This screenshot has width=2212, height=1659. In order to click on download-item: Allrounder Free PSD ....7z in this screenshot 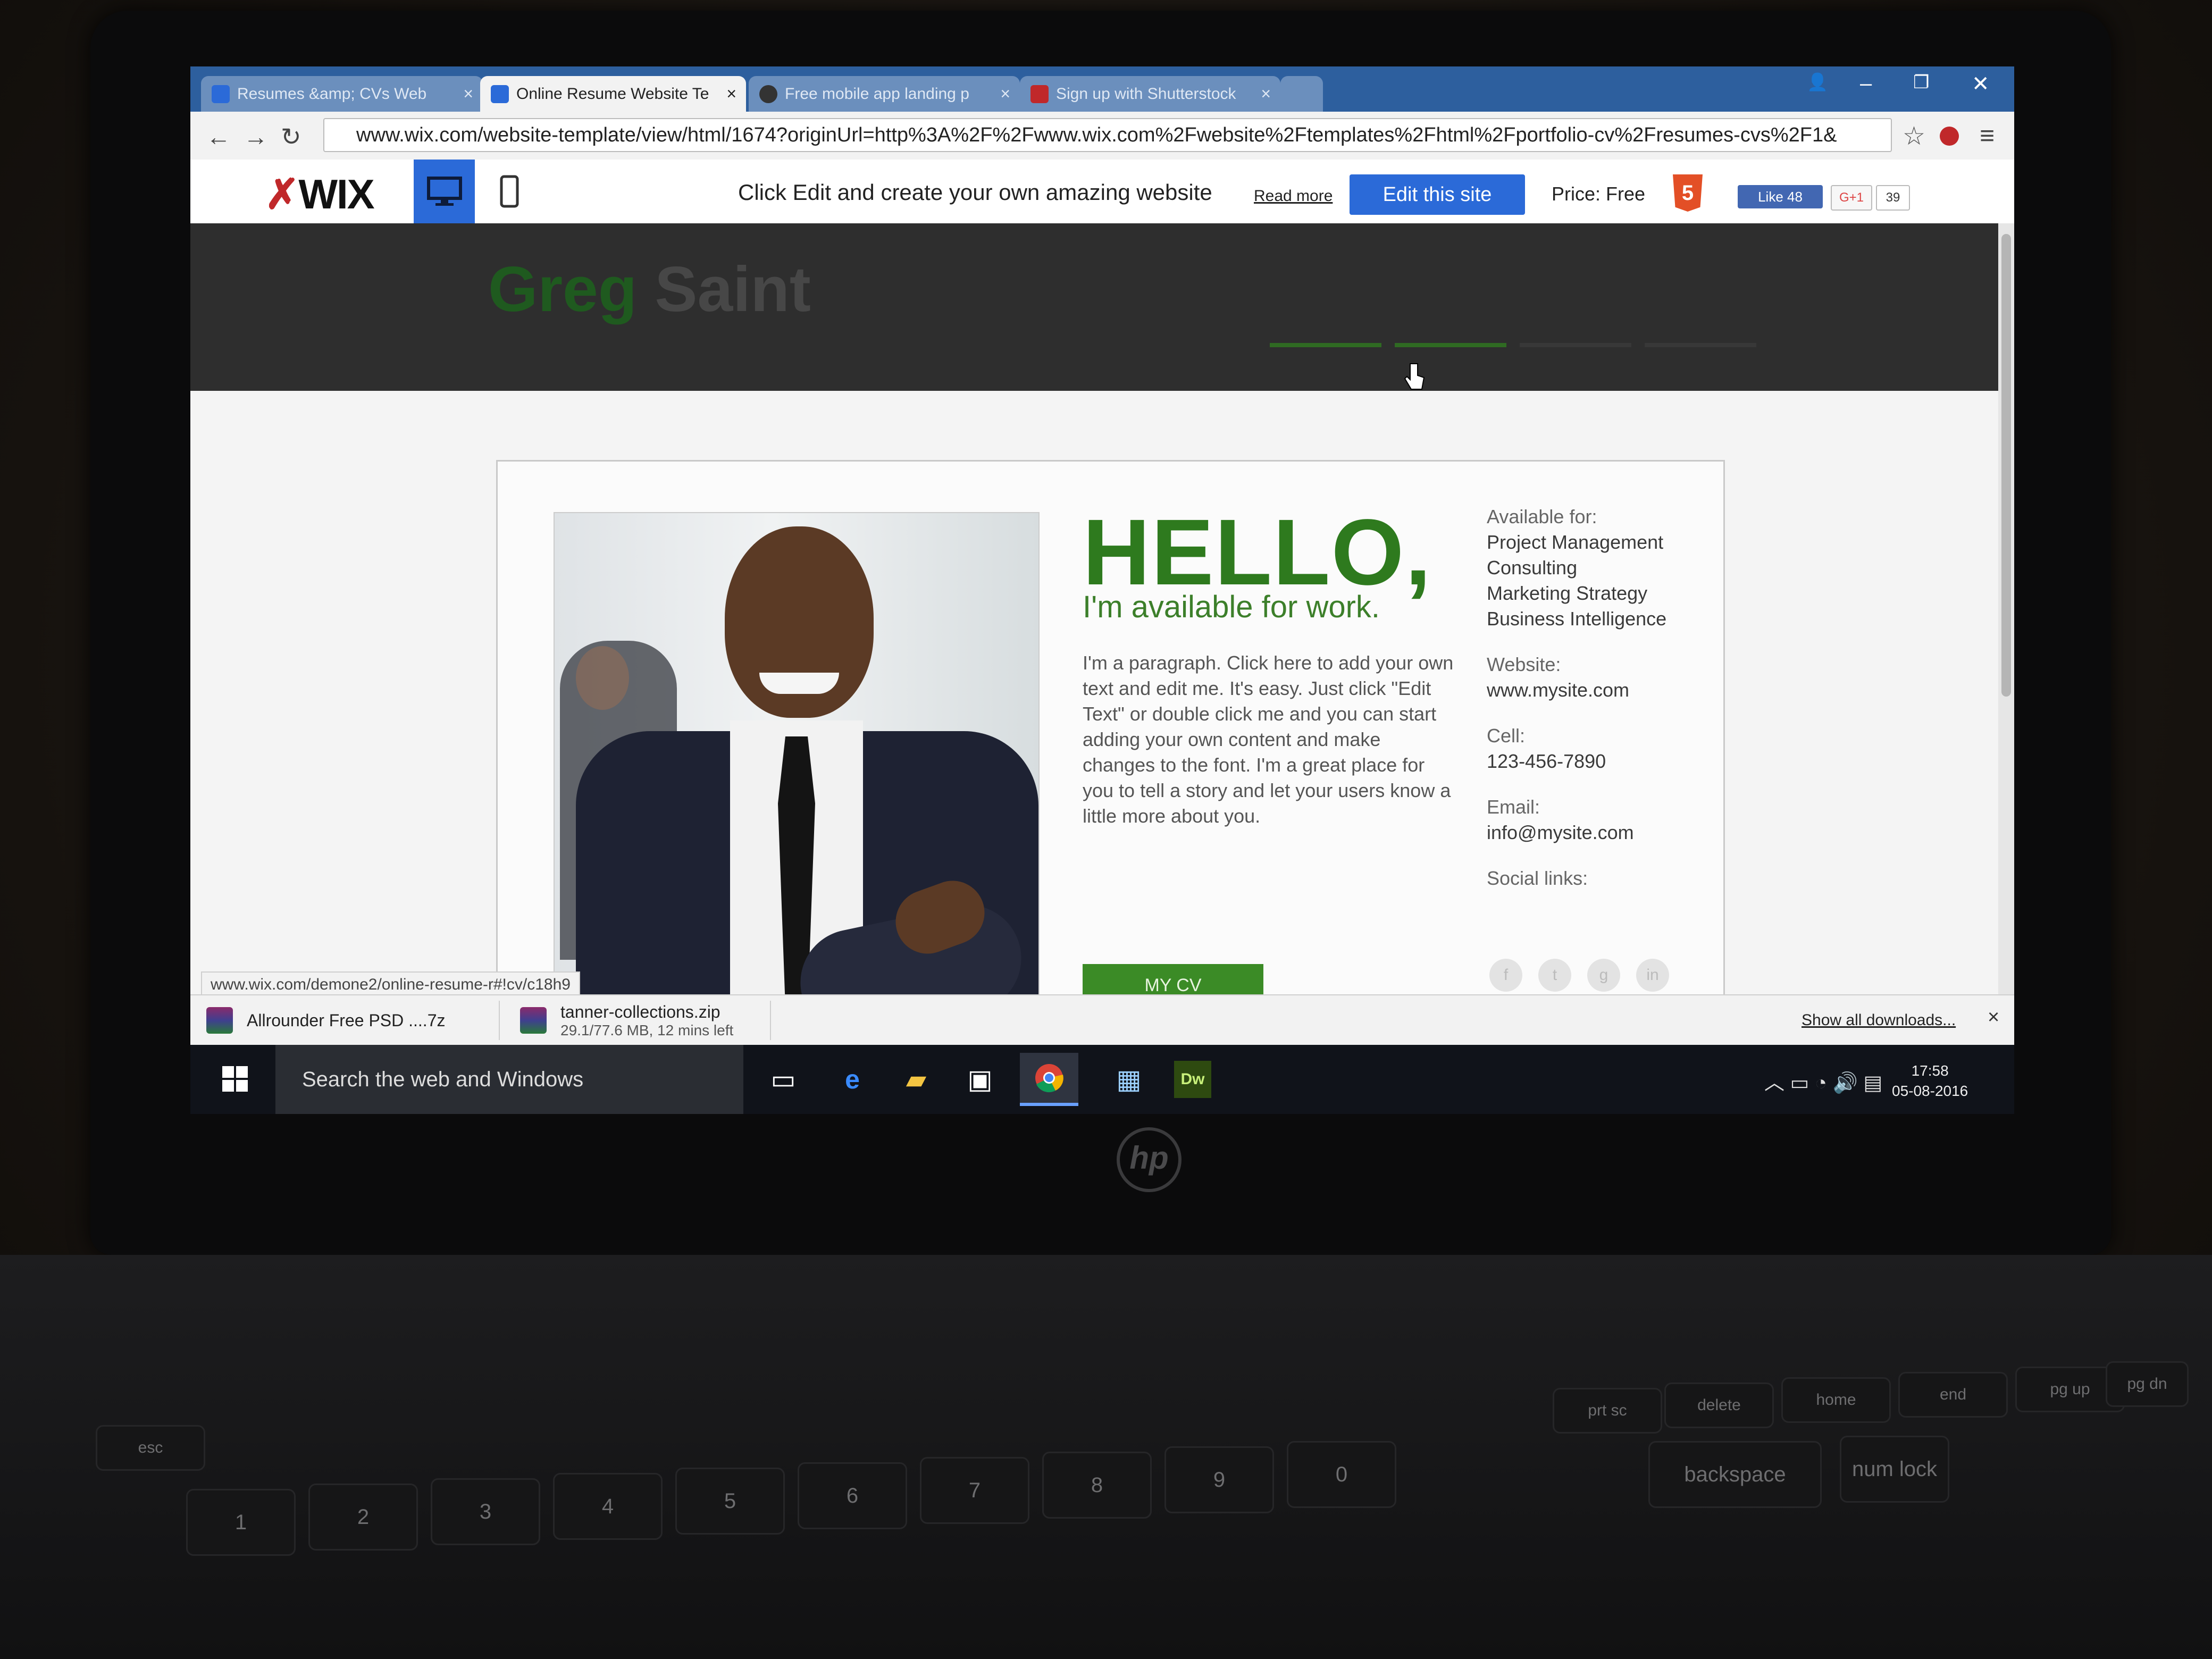, I will do `click(345, 1020)`.